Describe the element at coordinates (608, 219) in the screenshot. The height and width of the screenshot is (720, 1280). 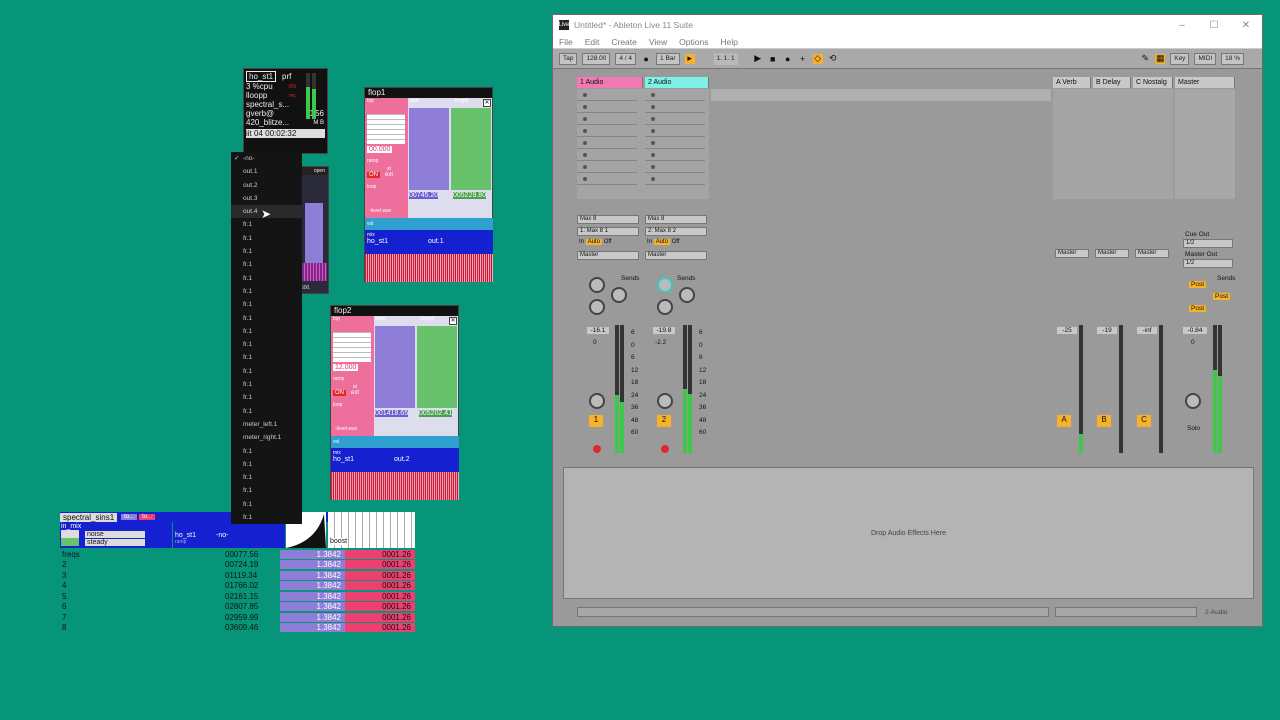
I see `input-type-select-1: Max 8` at that location.